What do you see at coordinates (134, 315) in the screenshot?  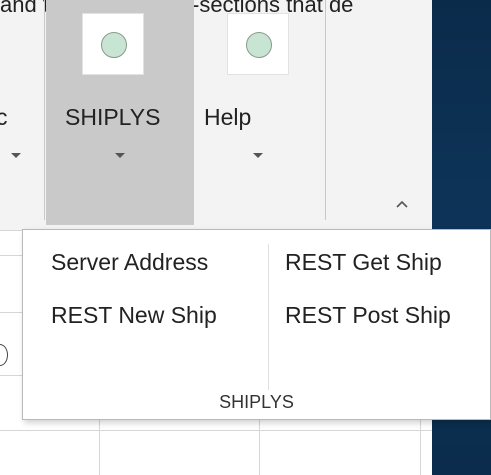 I see `menu-item-rest-new-ship: REST New Ship` at bounding box center [134, 315].